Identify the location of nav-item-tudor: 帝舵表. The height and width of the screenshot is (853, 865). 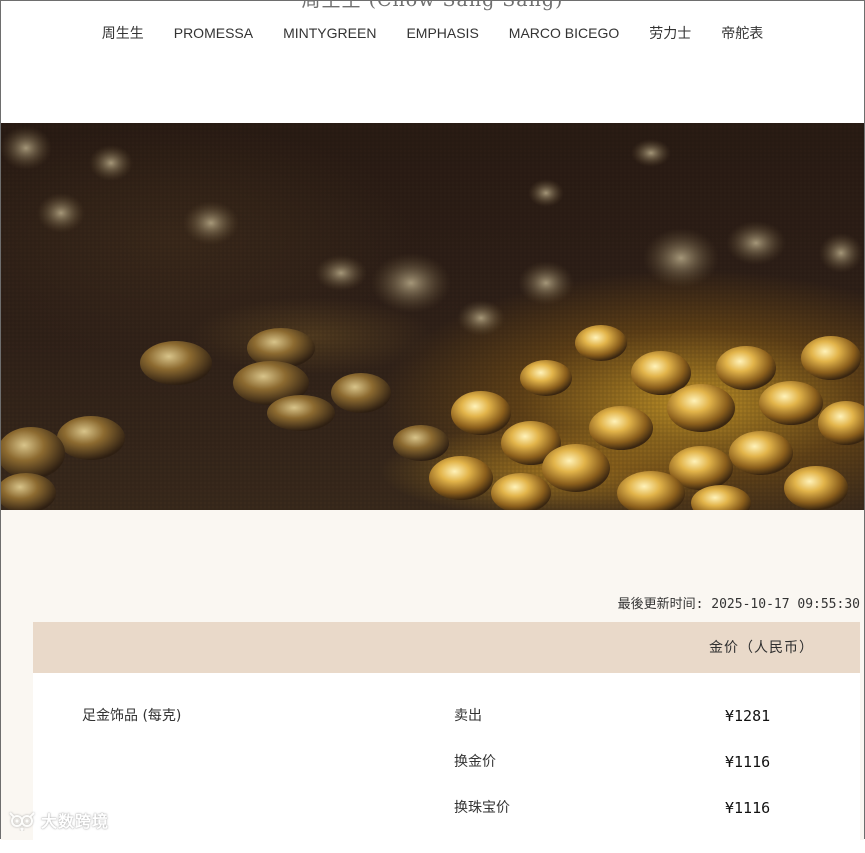
(742, 33).